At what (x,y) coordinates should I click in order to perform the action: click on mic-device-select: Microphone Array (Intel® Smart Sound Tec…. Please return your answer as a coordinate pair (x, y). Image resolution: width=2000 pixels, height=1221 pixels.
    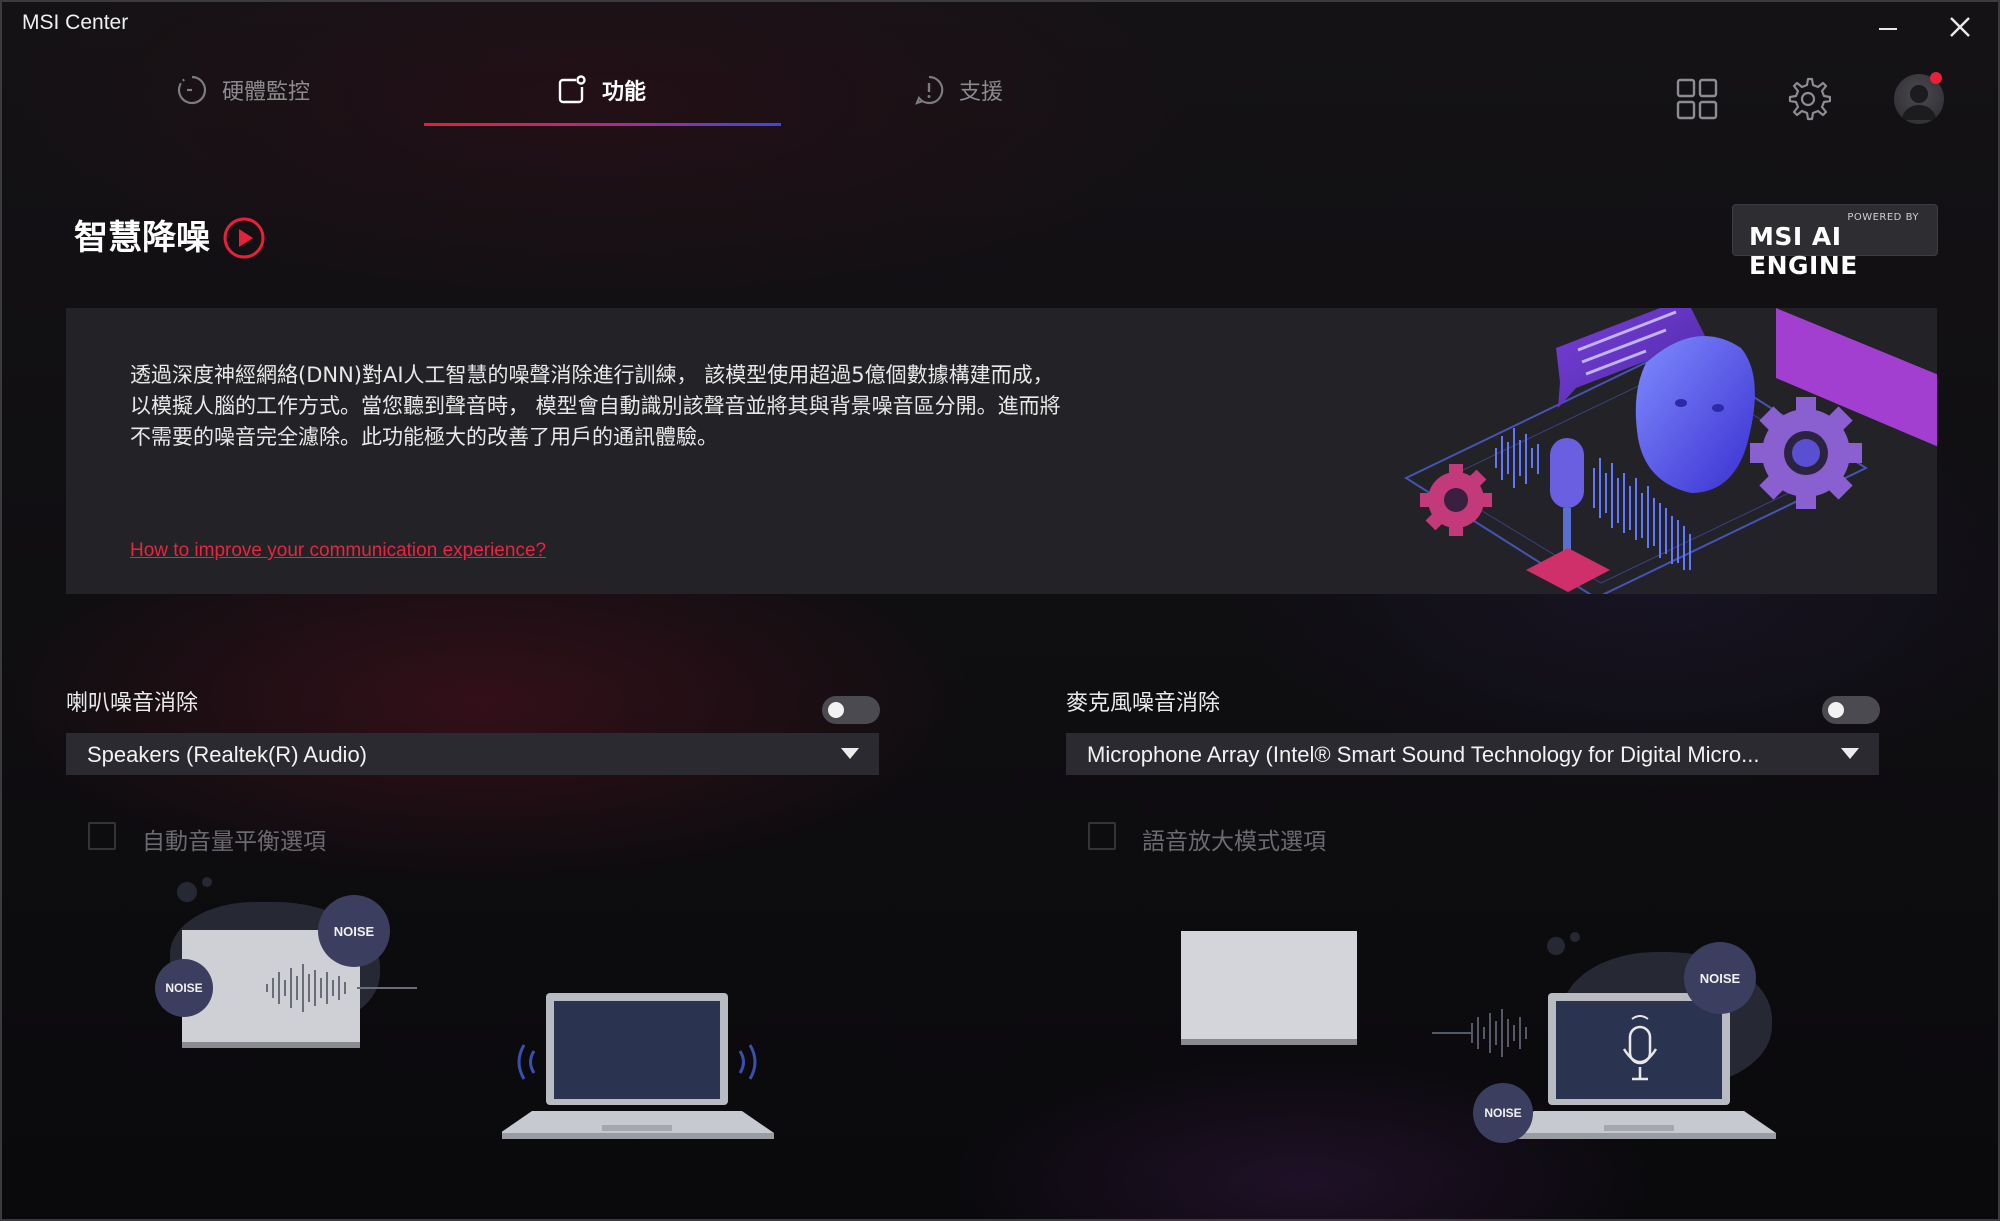
    Looking at the image, I should click on (1472, 754).